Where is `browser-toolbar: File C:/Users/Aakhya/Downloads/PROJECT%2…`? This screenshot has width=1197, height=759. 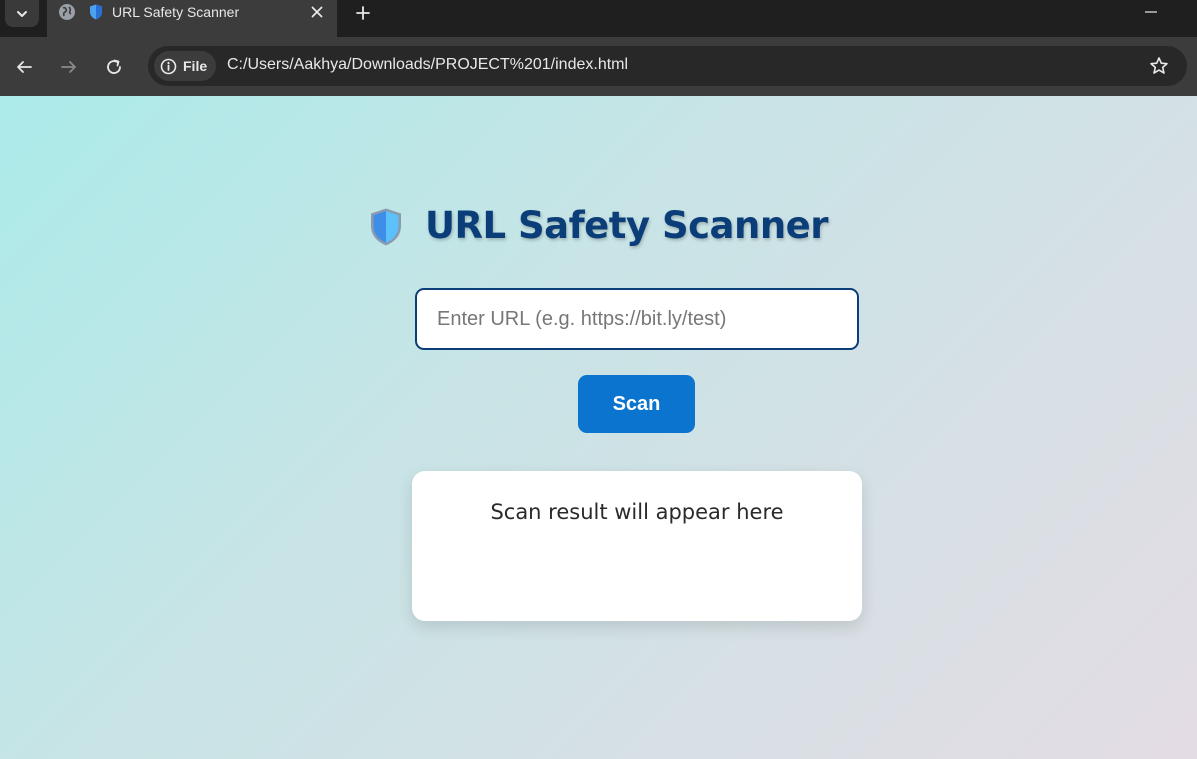
browser-toolbar: File C:/Users/Aakhya/Downloads/PROJECT%2… is located at coordinates (598, 66).